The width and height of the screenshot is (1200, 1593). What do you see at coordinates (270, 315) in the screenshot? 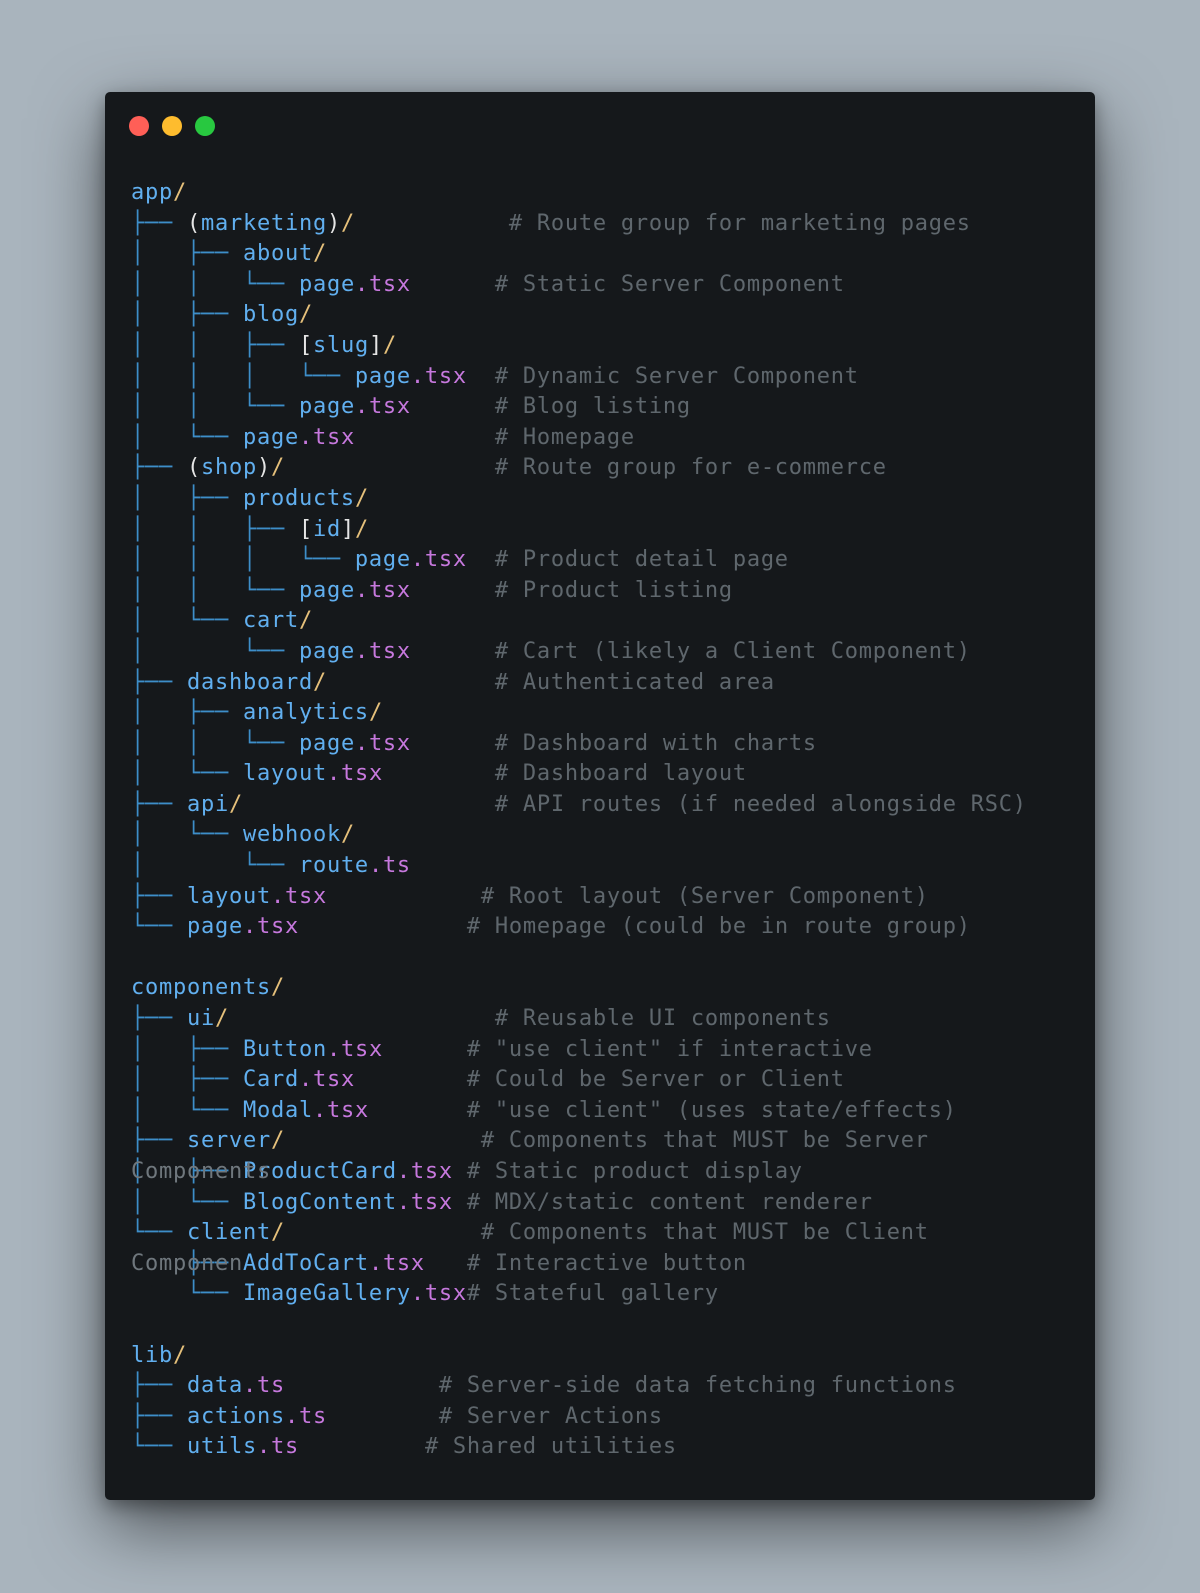
I see `name-text: blog` at bounding box center [270, 315].